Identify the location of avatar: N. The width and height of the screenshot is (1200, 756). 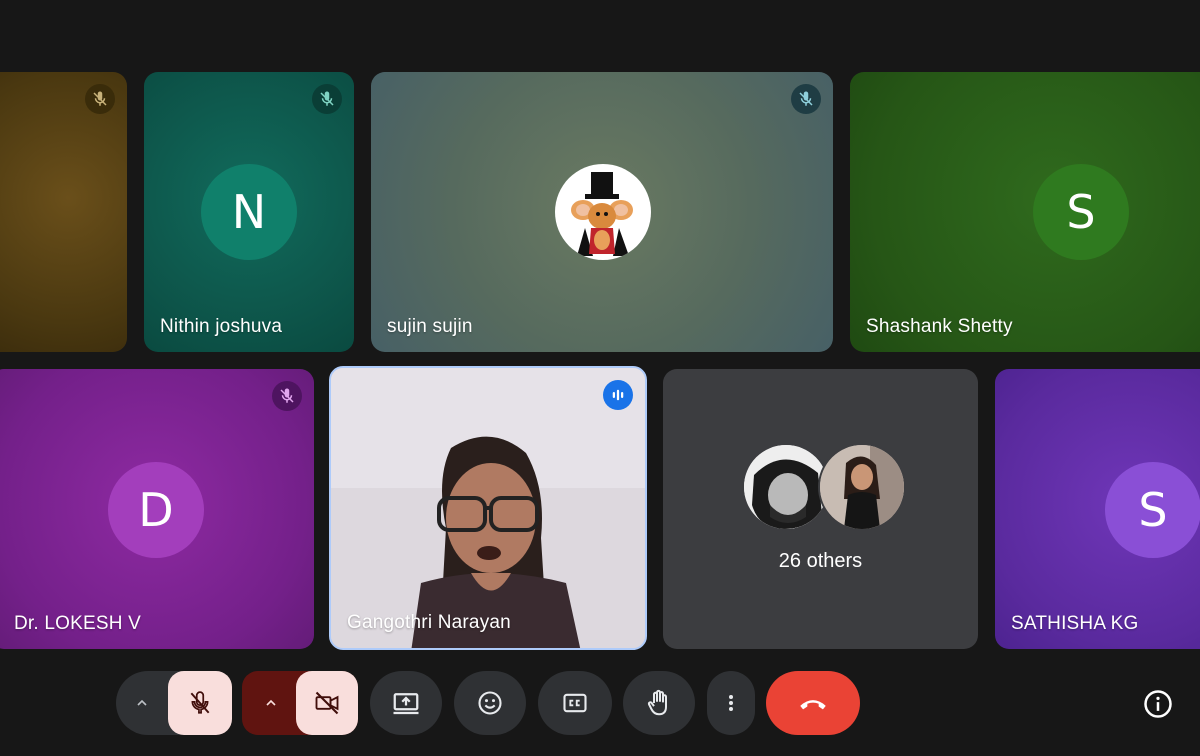
(249, 212).